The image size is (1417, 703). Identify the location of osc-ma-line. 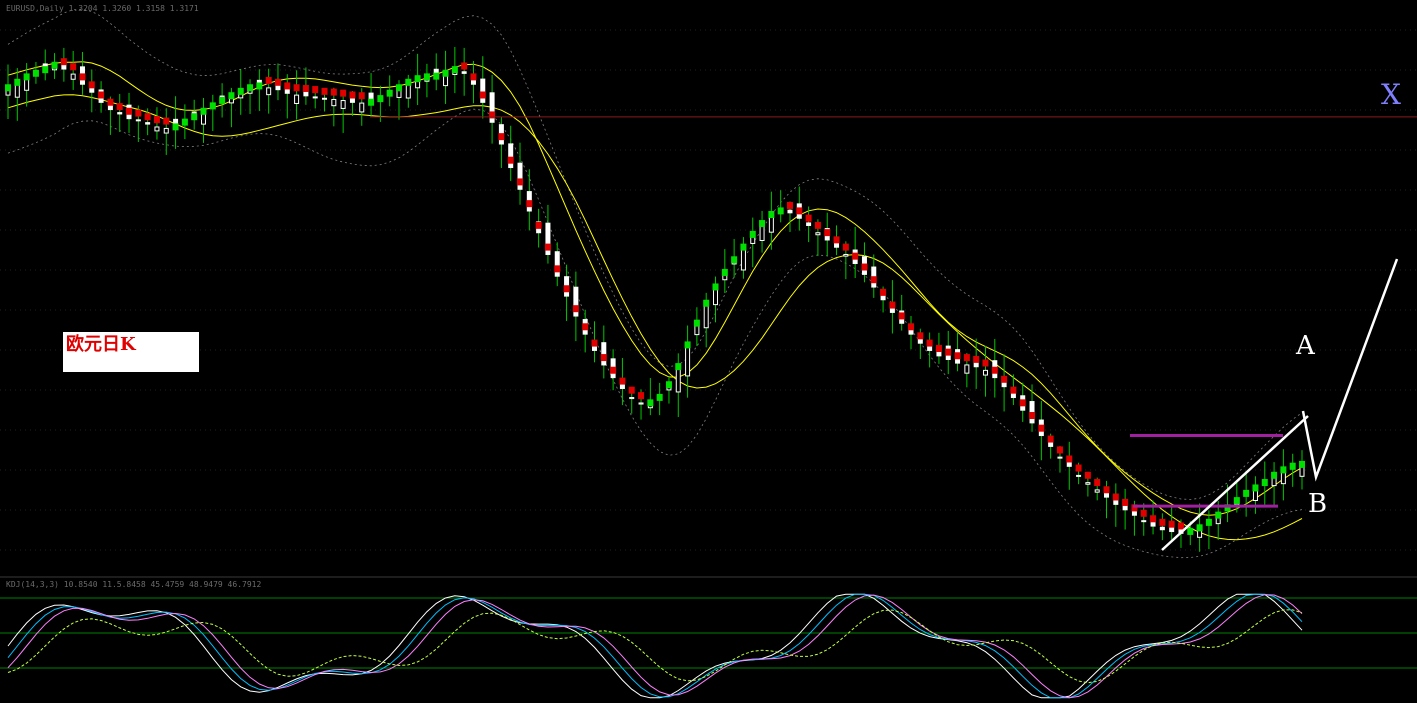
(655, 646).